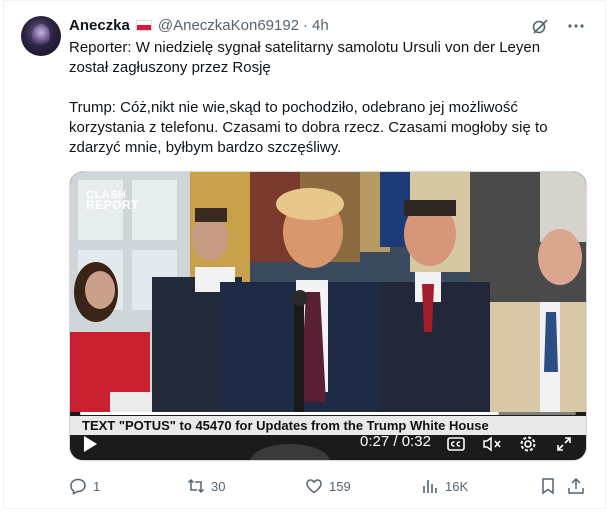 The image size is (608, 512). I want to click on mute-icon, so click(492, 444).